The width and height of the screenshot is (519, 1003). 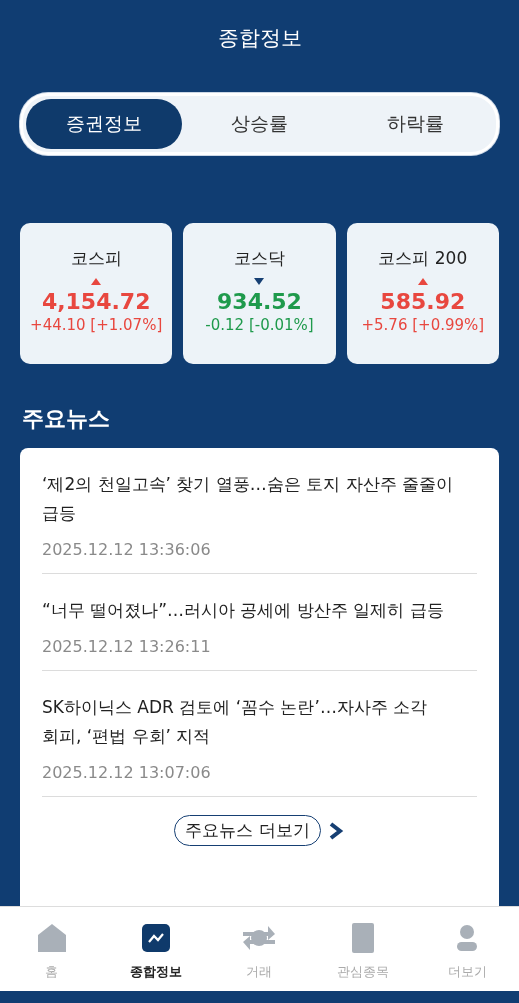 I want to click on index-card: 코스피 4,154.72 +44.10 [+1.07%], so click(x=96, y=293).